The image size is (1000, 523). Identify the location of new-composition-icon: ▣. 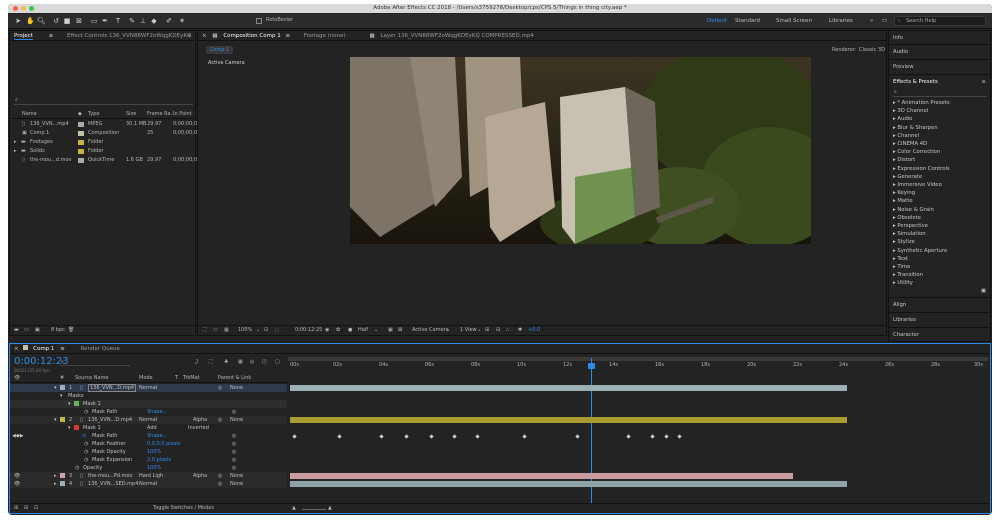
(37, 330).